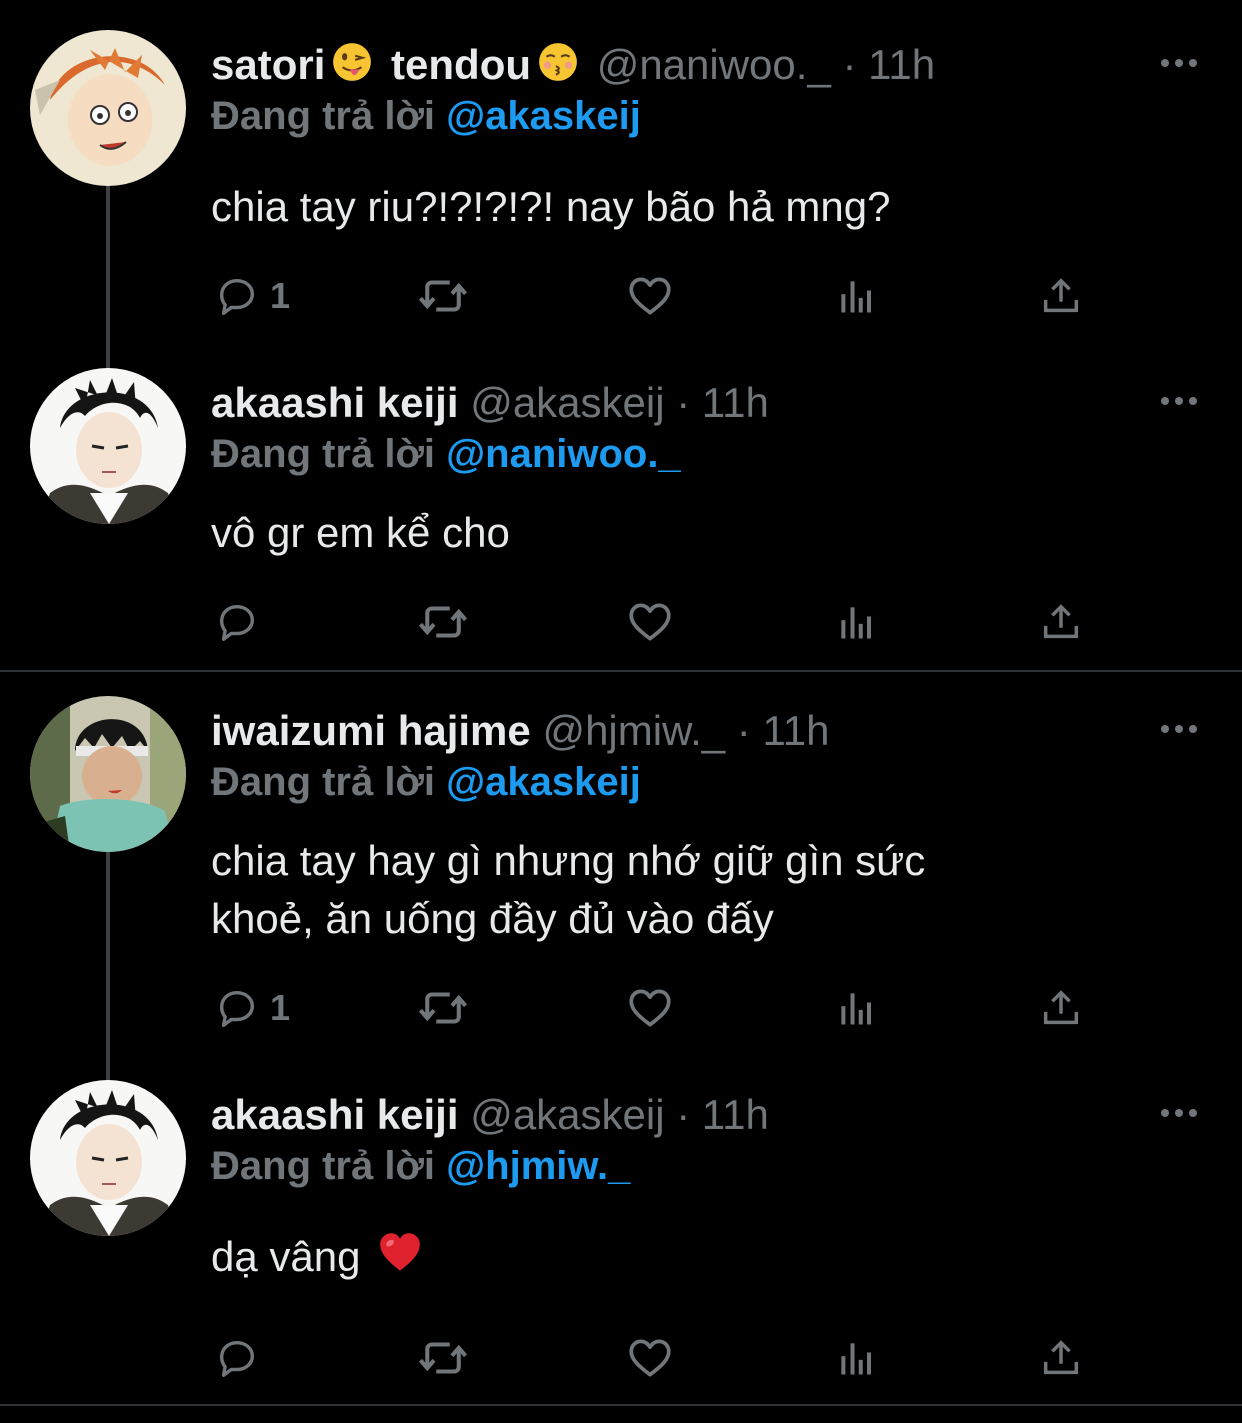  What do you see at coordinates (568, 860) in the screenshot?
I see `tweet-text-line: chia tay hay gì nhưng nhớ giữ gìn sức` at bounding box center [568, 860].